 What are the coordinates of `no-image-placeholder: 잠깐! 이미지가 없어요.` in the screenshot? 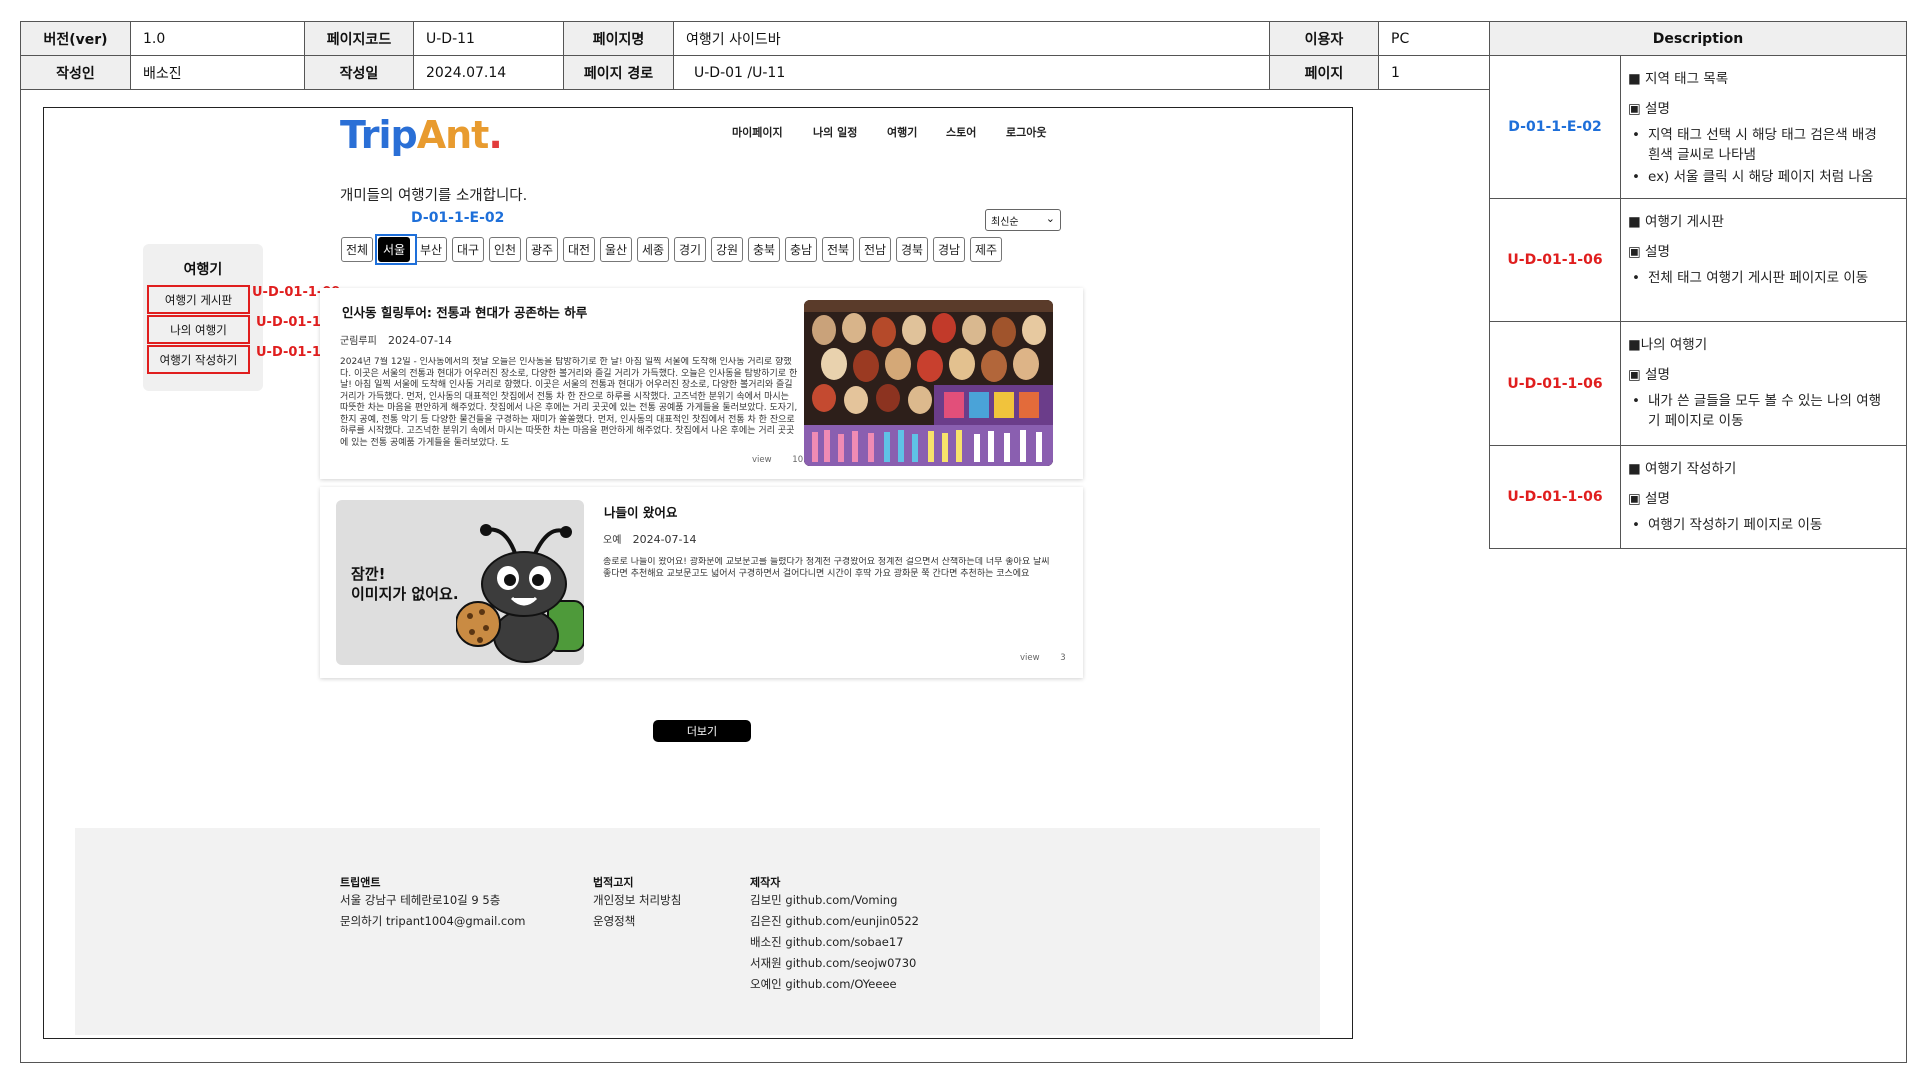 It's located at (460, 582).